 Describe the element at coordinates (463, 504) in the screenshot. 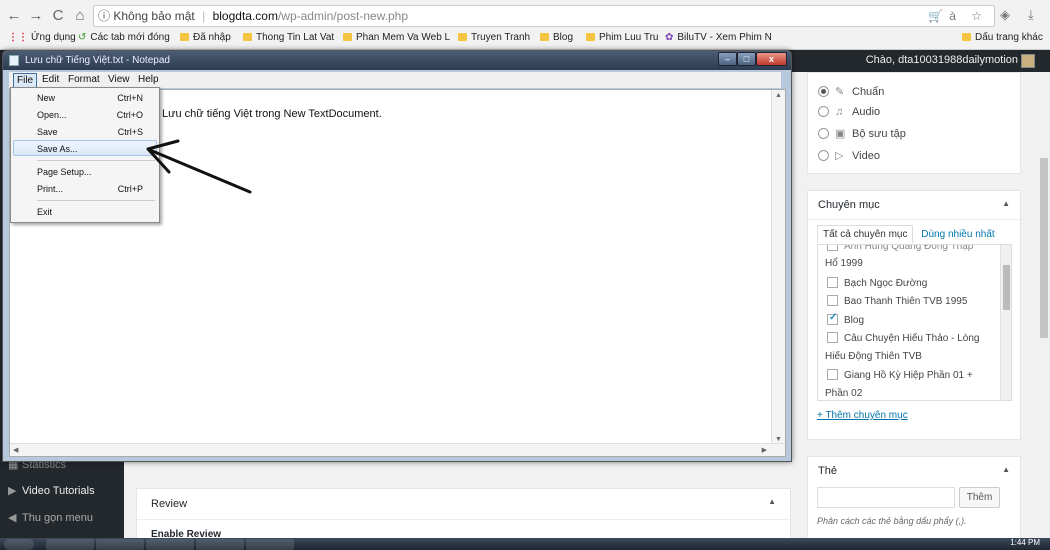

I see `review-title: Review ▲` at that location.